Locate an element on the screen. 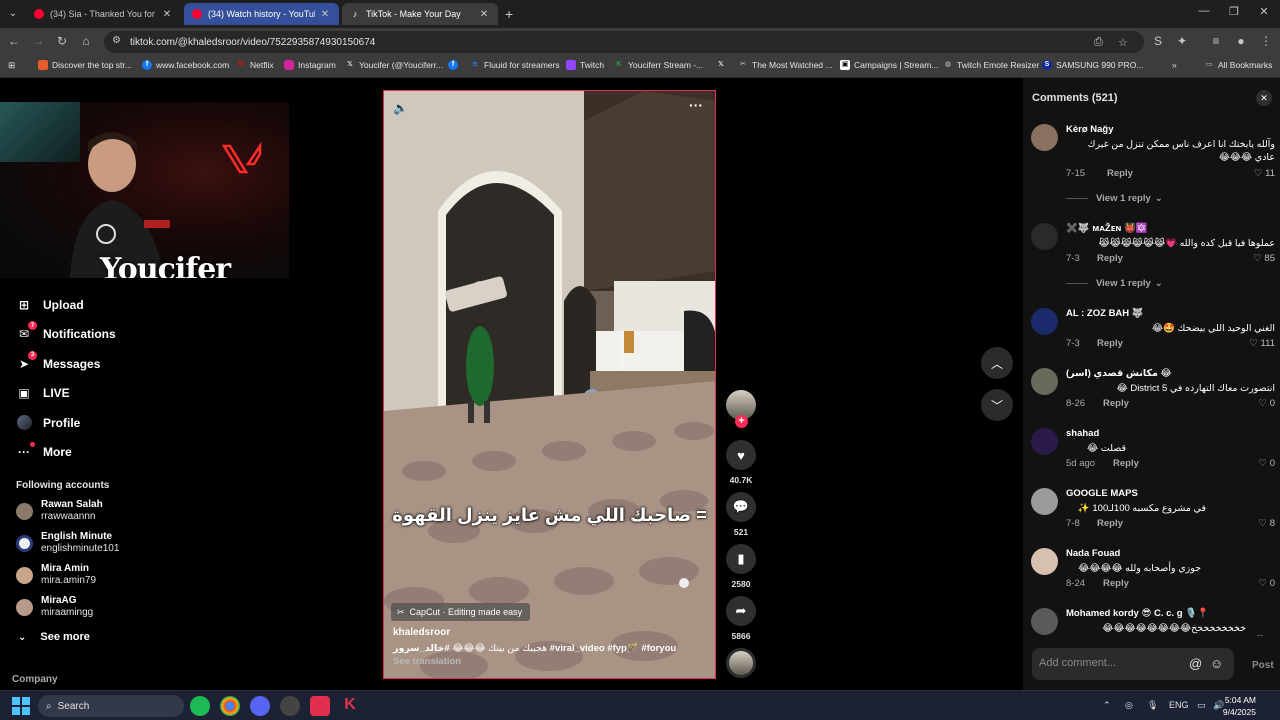 Image resolution: width=1280 pixels, height=720 pixels. following-account: English Minute englishminute101 is located at coordinates (67, 543).